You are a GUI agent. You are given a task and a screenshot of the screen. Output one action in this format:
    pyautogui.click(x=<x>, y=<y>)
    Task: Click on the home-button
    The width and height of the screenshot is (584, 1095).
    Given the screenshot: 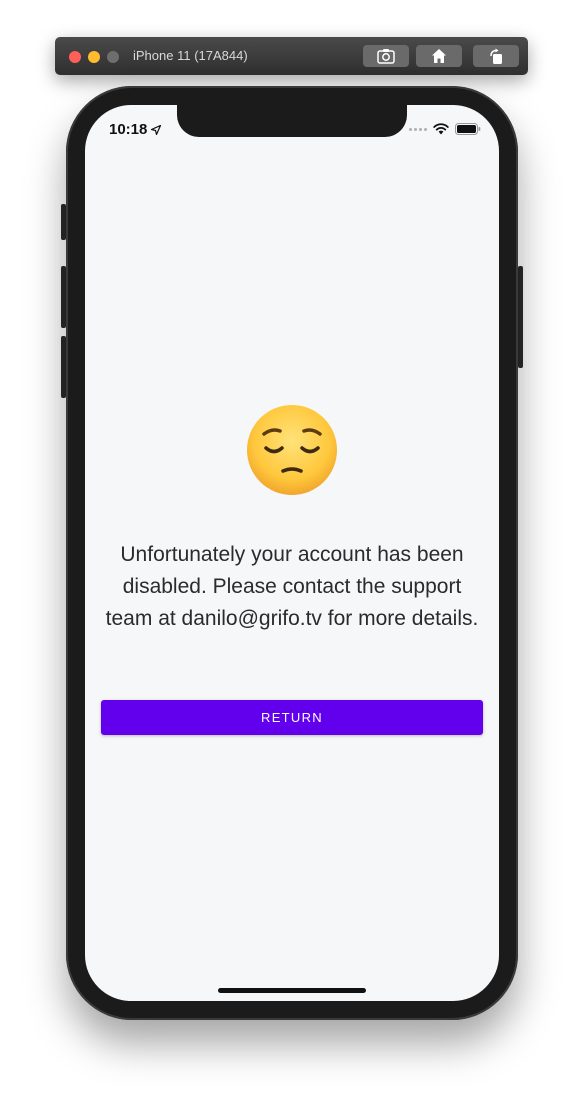 What is the action you would take?
    pyautogui.click(x=439, y=56)
    